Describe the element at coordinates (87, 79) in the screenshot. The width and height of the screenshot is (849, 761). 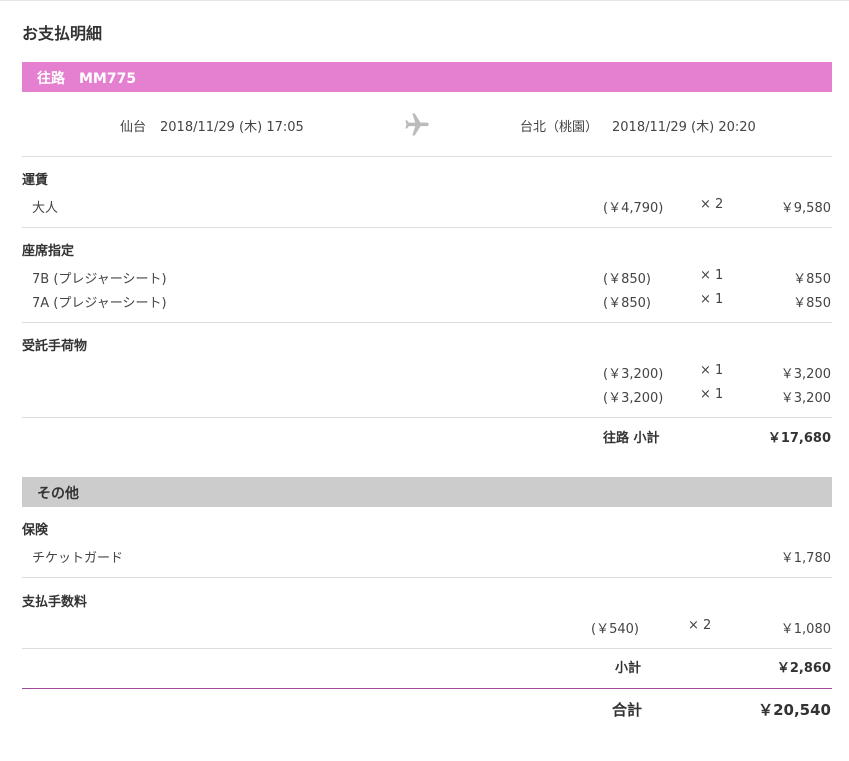
I see `outbound-flight-label: 往路 MM775` at that location.